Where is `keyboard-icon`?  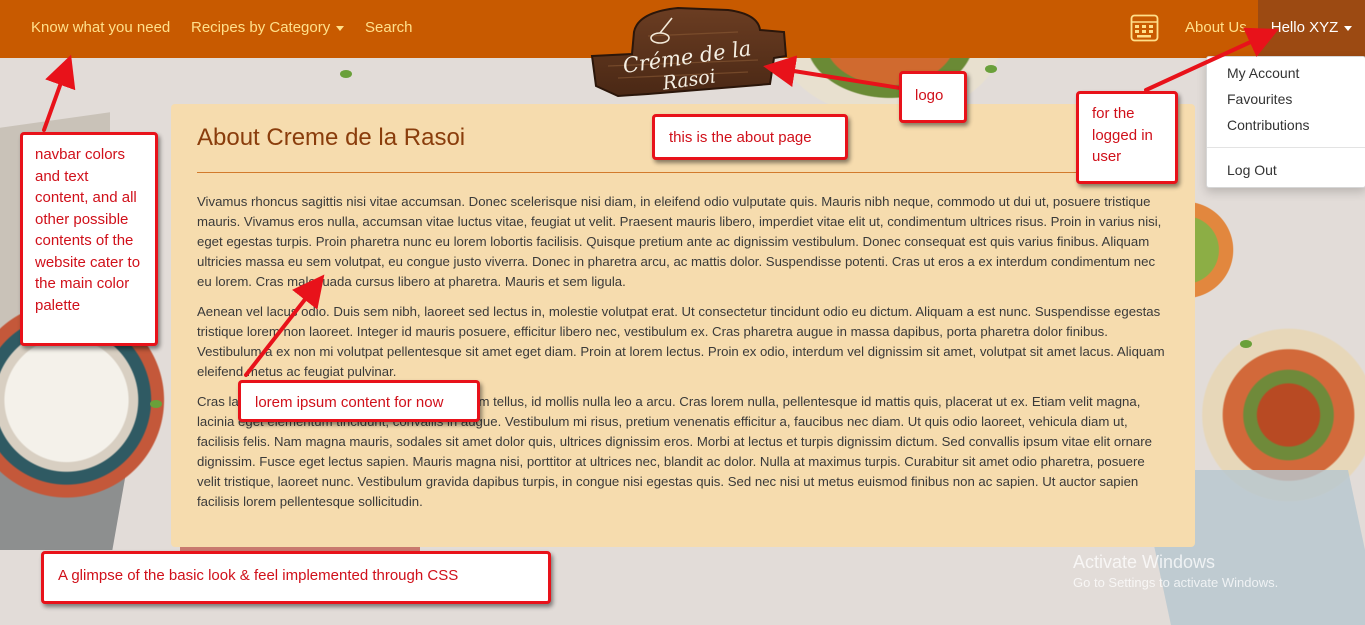
keyboard-icon is located at coordinates (1144, 28).